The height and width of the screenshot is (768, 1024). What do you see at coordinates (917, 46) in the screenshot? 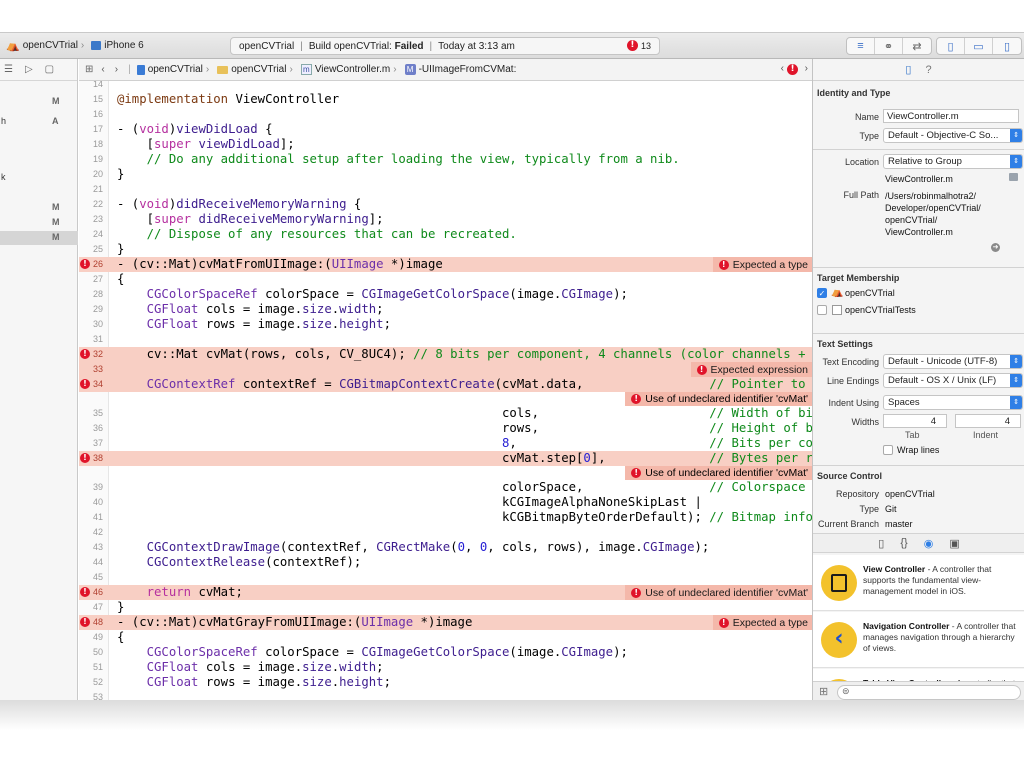
I see `version-editor-icon: ⇄` at bounding box center [917, 46].